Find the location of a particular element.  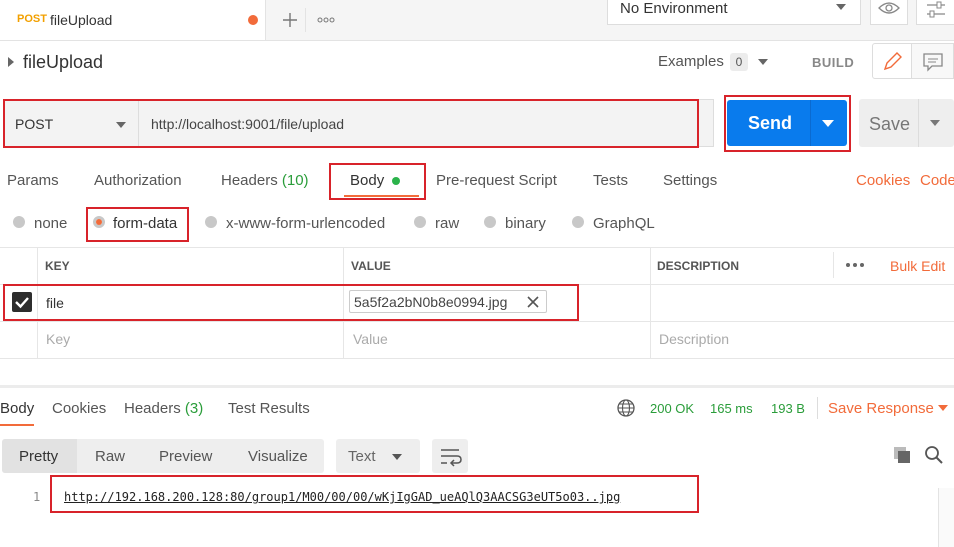

resp-tab-headers-count: (3) is located at coordinates (194, 408).